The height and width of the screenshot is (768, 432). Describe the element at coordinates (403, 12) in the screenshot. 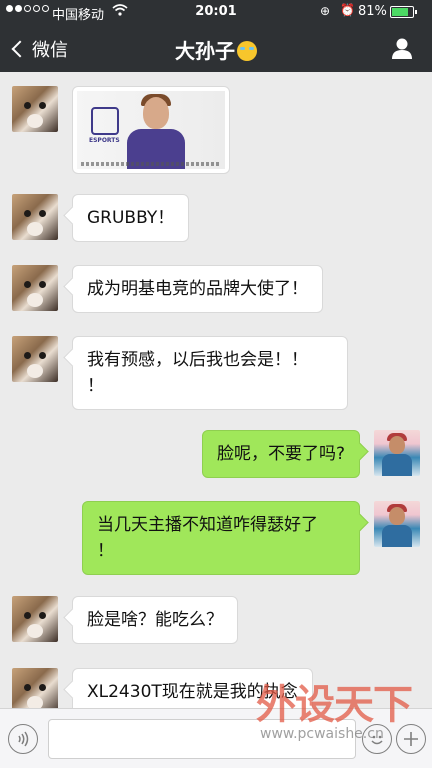

I see `battery-icon` at that location.